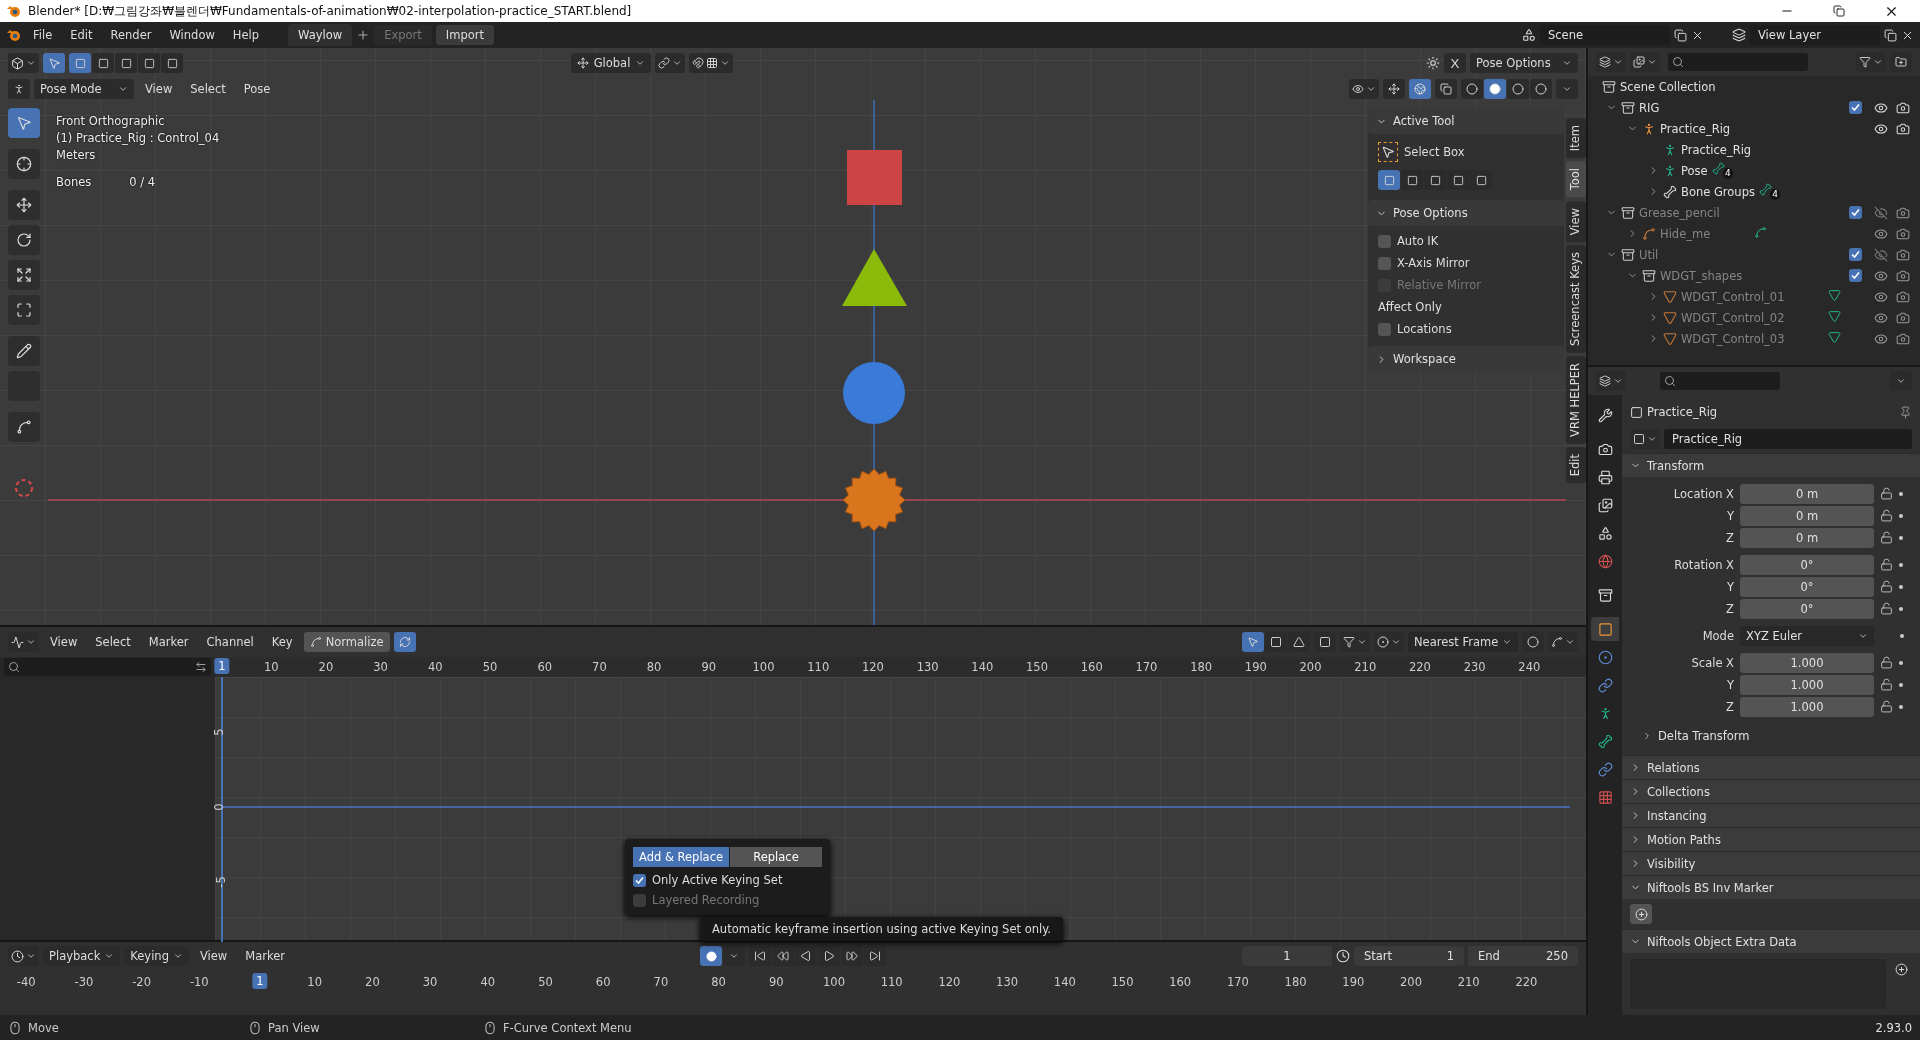  I want to click on mode-dropdown: XYZ Euler, so click(1807, 635).